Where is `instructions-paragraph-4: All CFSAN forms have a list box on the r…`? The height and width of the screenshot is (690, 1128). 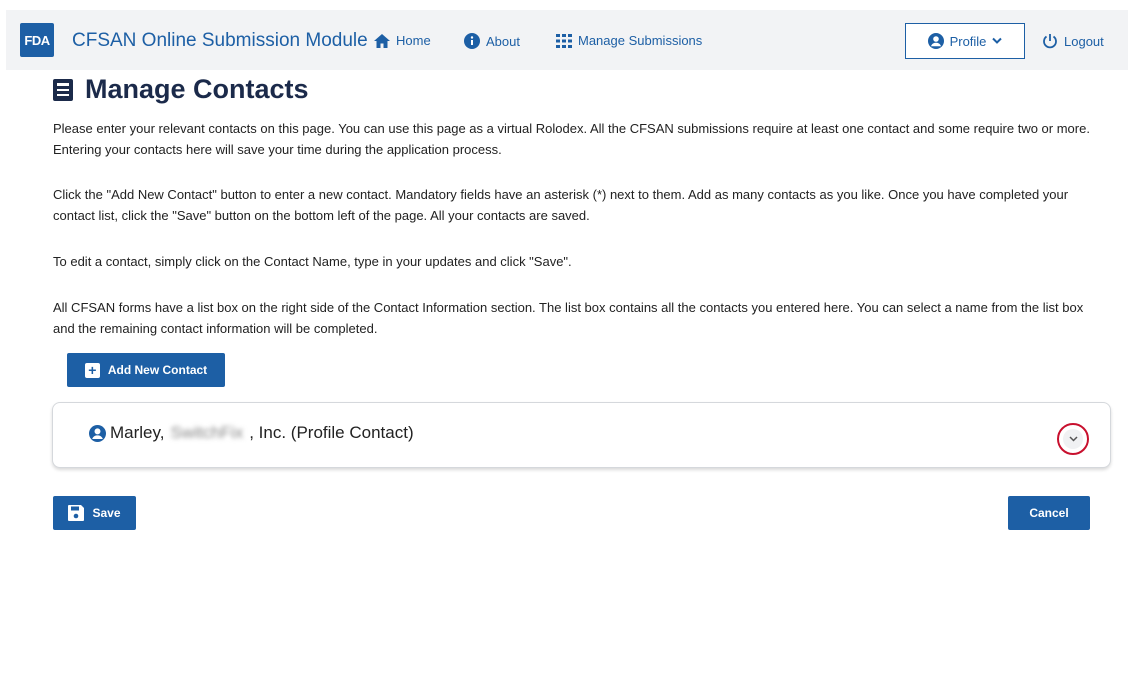 instructions-paragraph-4: All CFSAN forms have a list box on the r… is located at coordinates (568, 318).